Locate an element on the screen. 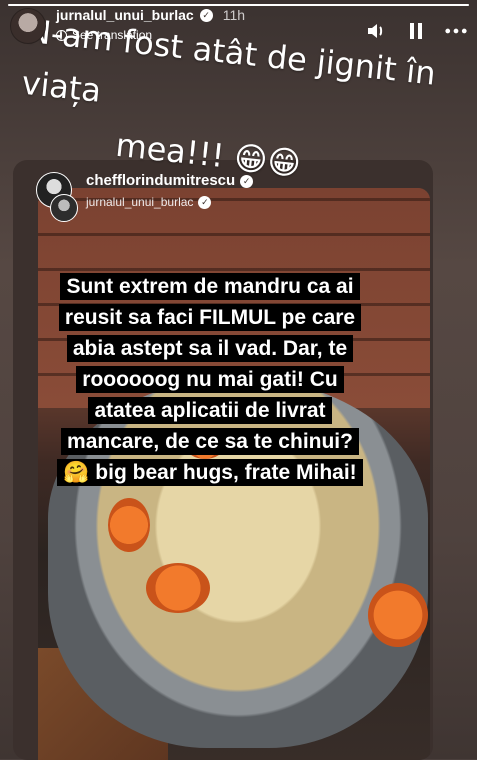 This screenshot has width=477, height=760. message-line: abia astept sa il vad. Dar, te is located at coordinates (210, 348).